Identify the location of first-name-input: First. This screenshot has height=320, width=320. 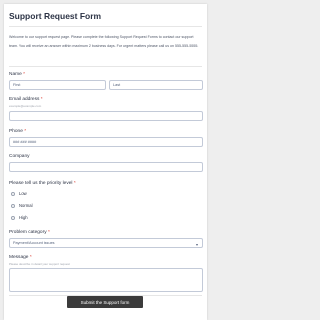
(57, 85).